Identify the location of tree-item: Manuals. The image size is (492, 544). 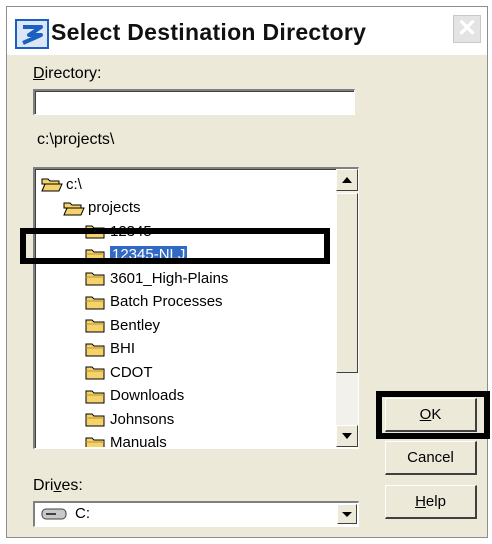
(126, 439).